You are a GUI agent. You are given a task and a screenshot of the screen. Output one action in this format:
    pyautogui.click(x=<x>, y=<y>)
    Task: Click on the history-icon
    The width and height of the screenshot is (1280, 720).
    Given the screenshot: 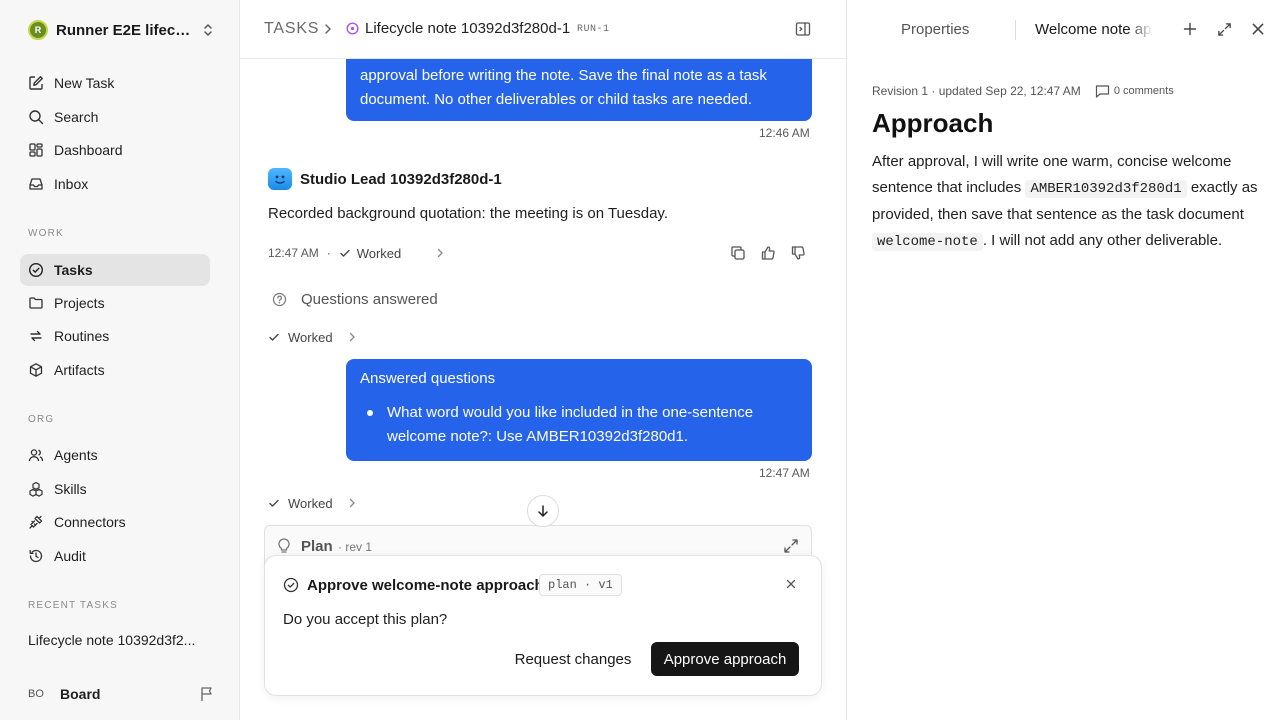 What is the action you would take?
    pyautogui.click(x=36, y=556)
    